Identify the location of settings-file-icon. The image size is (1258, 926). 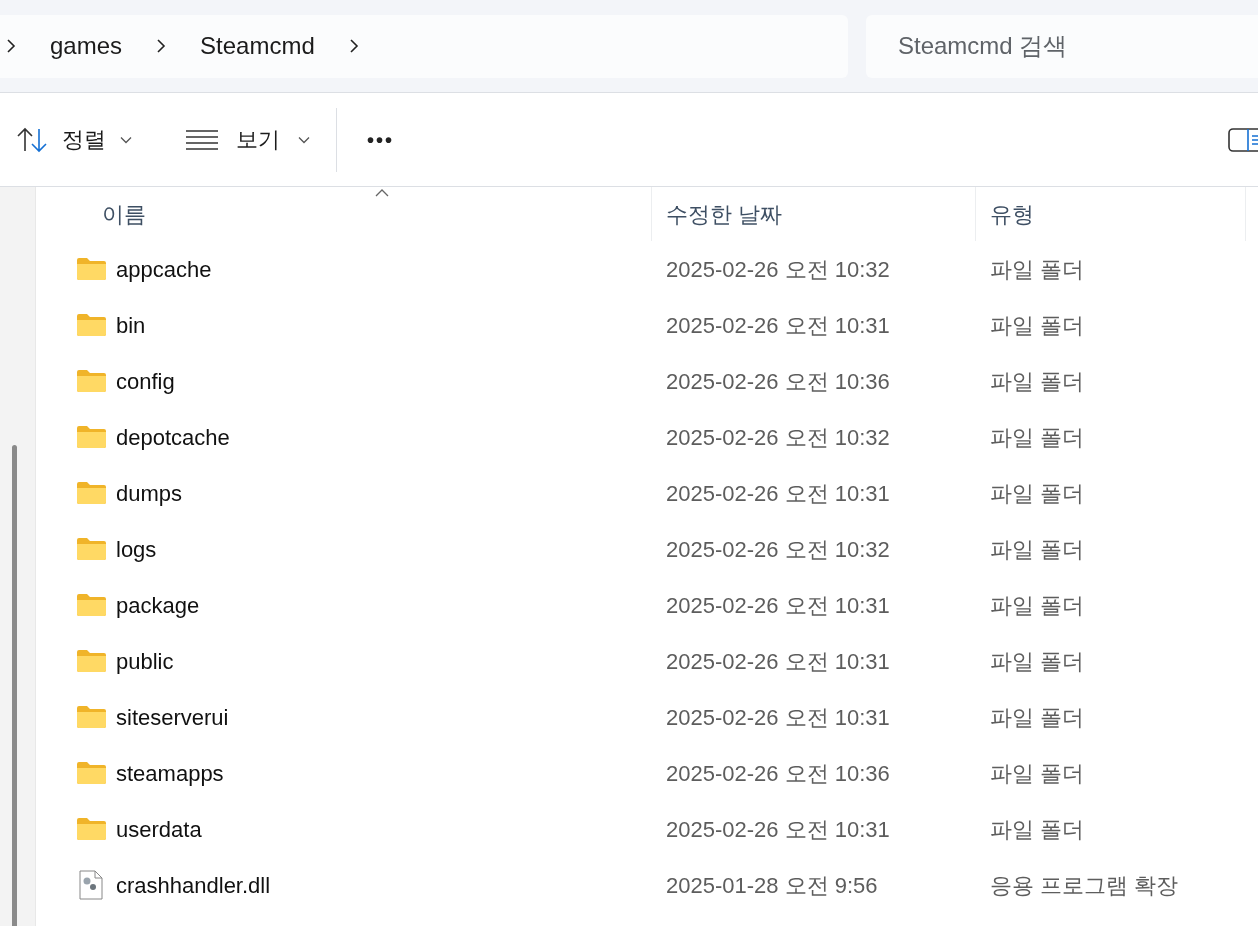
(91, 885).